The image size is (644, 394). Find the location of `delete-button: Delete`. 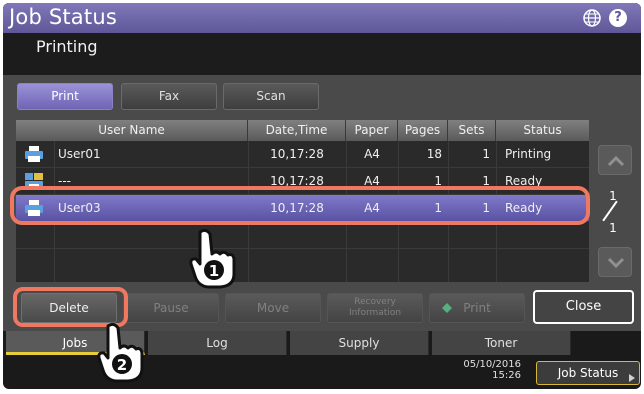

delete-button: Delete is located at coordinates (69, 308).